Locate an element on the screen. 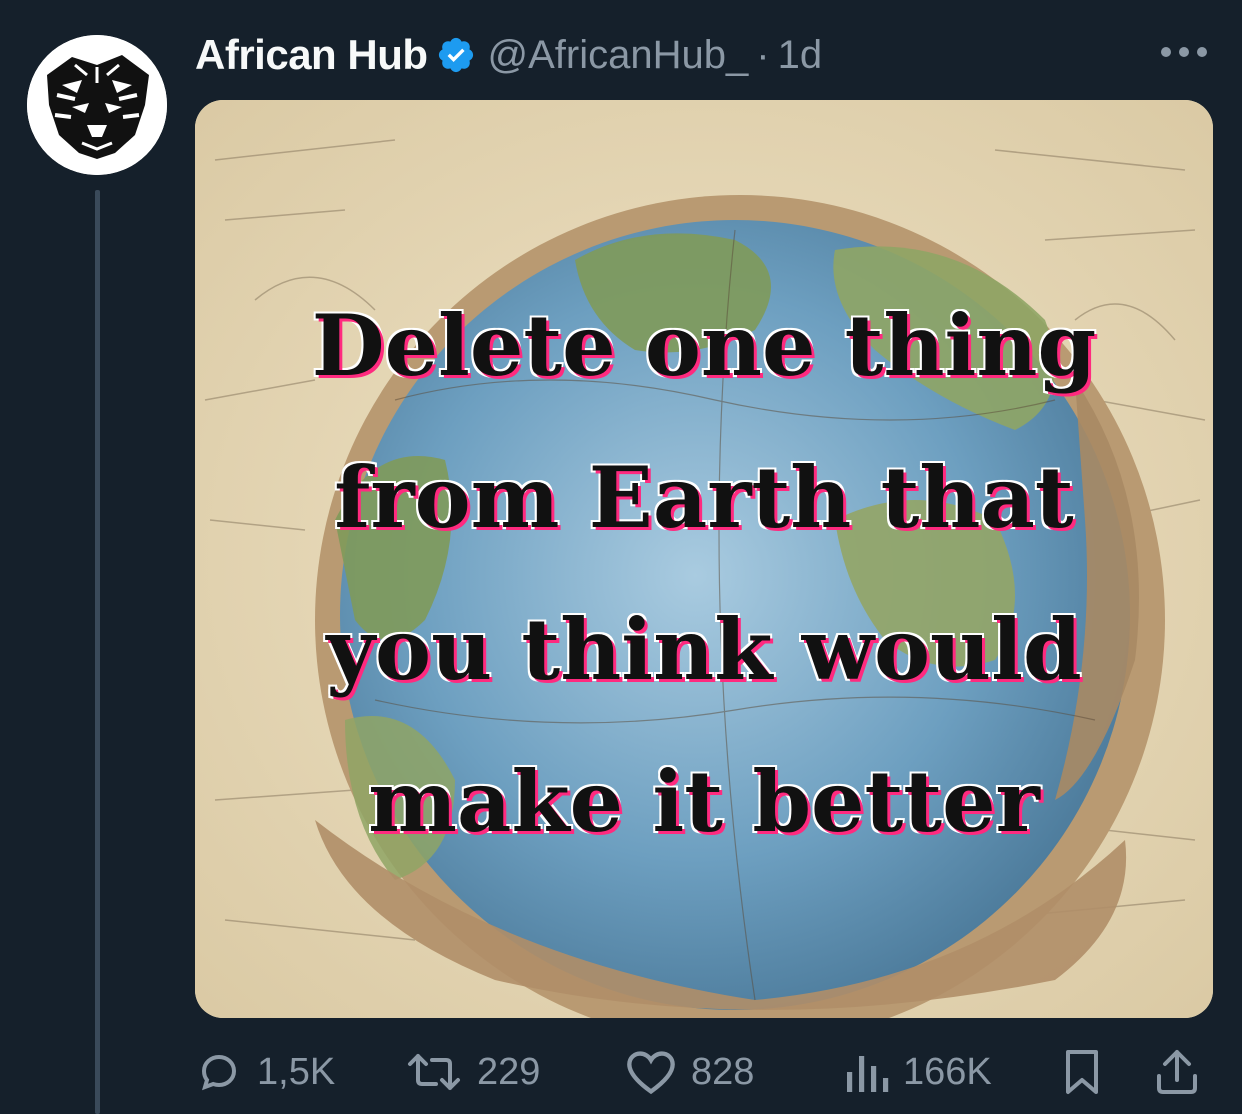 This screenshot has height=1114, width=1242. tweet-actions: 1,5K 229 828 166K is located at coordinates (705, 1072).